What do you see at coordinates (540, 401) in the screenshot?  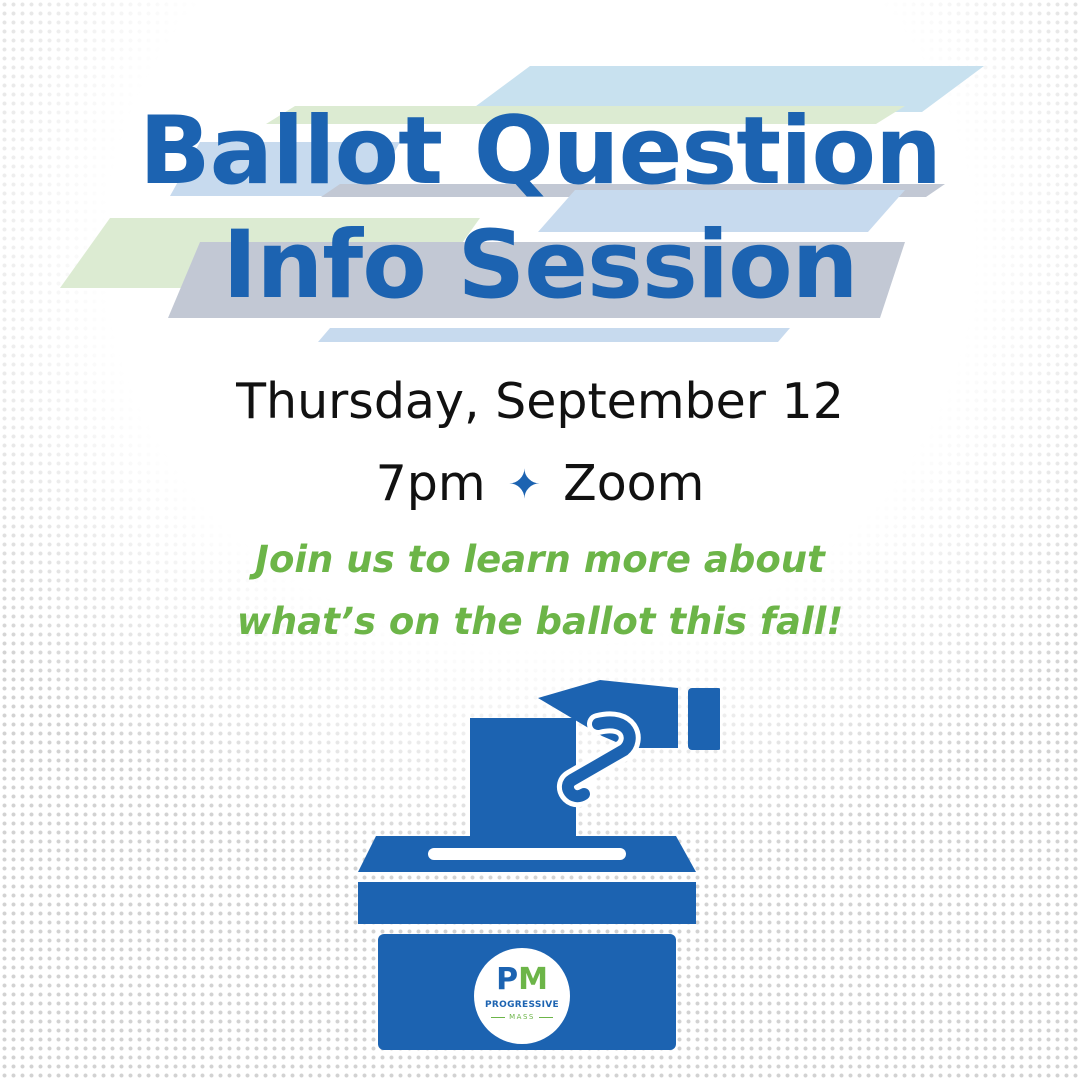 I see `event-date: Thursday, September 12` at bounding box center [540, 401].